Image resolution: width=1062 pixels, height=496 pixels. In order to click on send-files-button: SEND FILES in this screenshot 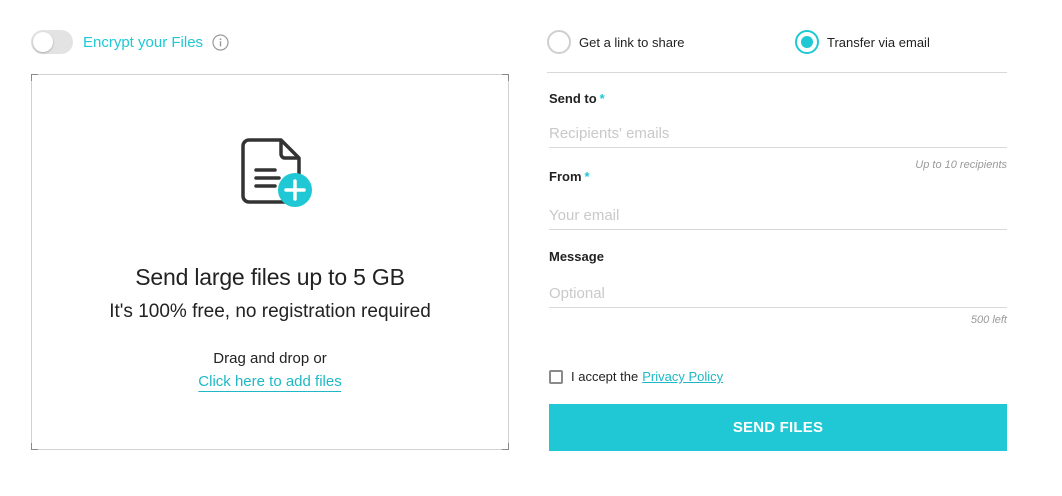, I will do `click(778, 427)`.